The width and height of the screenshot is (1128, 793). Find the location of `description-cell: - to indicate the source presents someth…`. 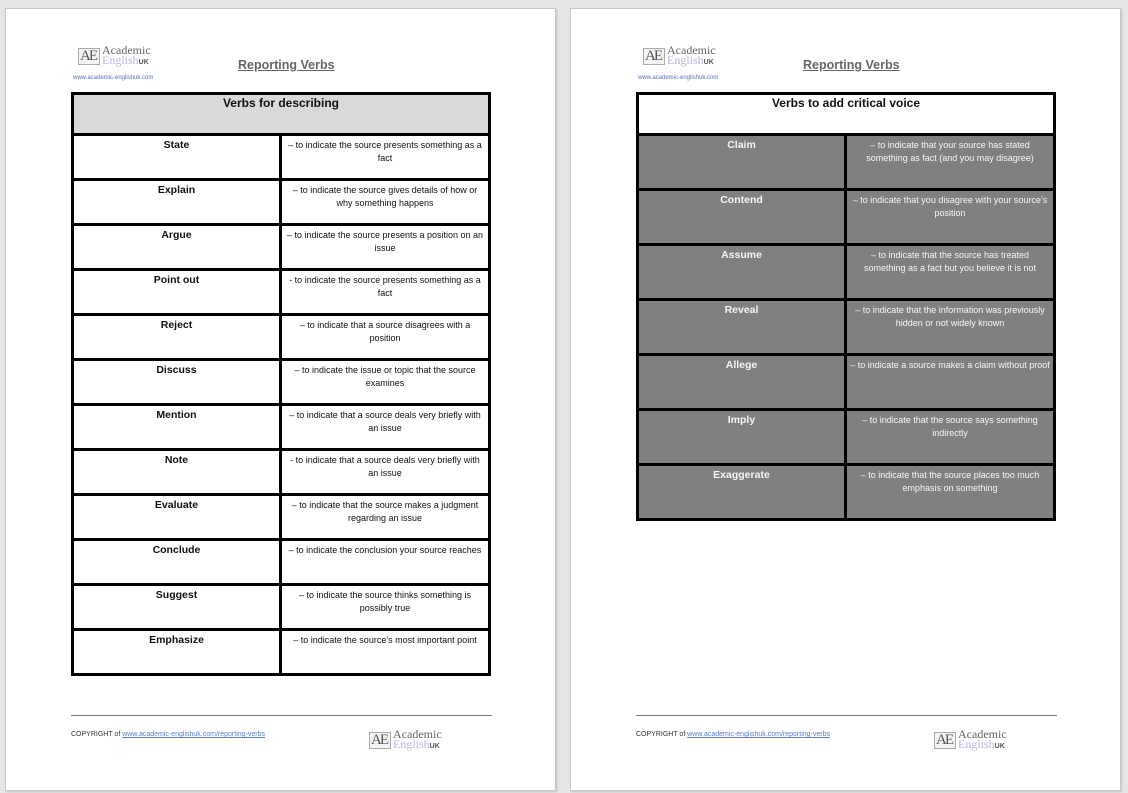

description-cell: - to indicate the source presents someth… is located at coordinates (384, 292).